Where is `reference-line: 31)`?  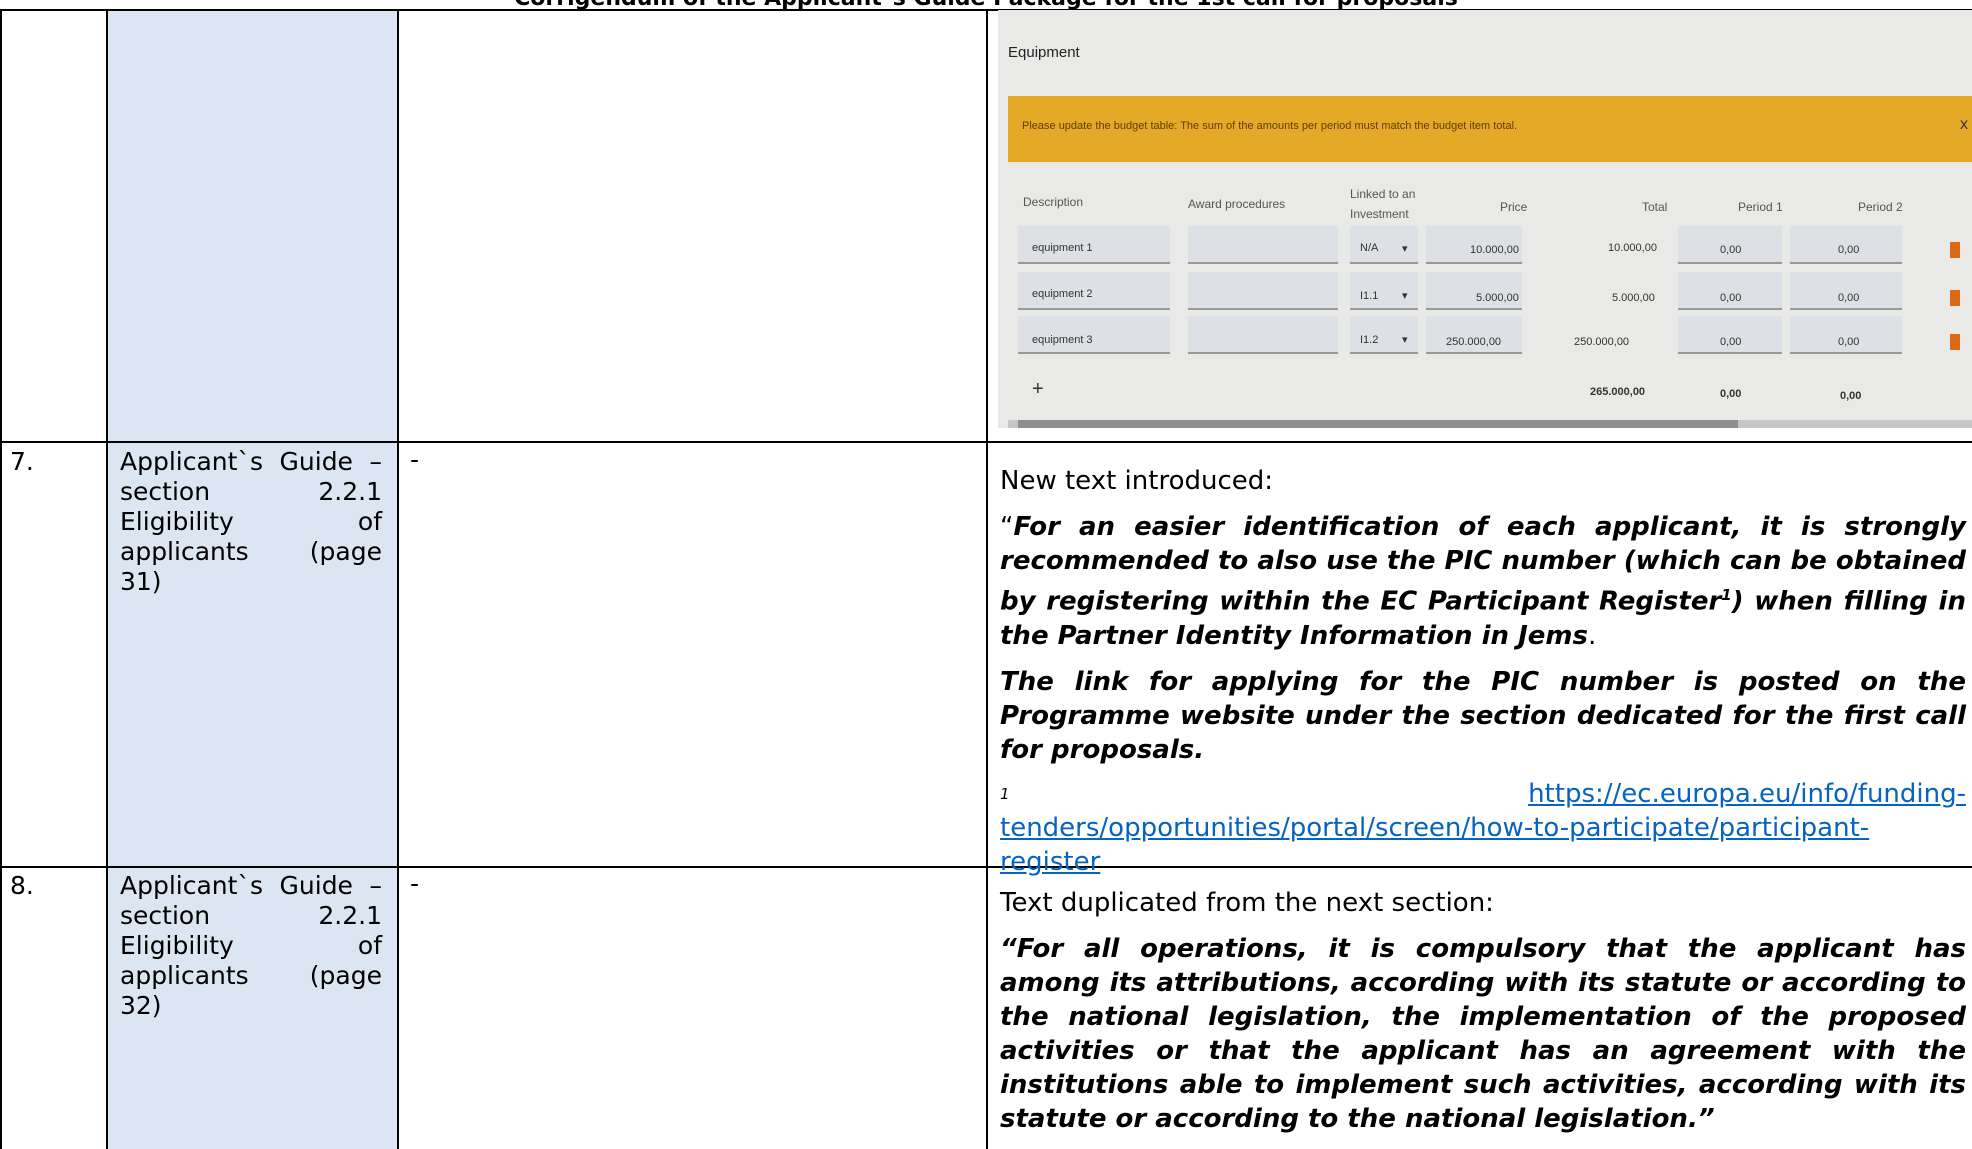
reference-line: 31) is located at coordinates (141, 581).